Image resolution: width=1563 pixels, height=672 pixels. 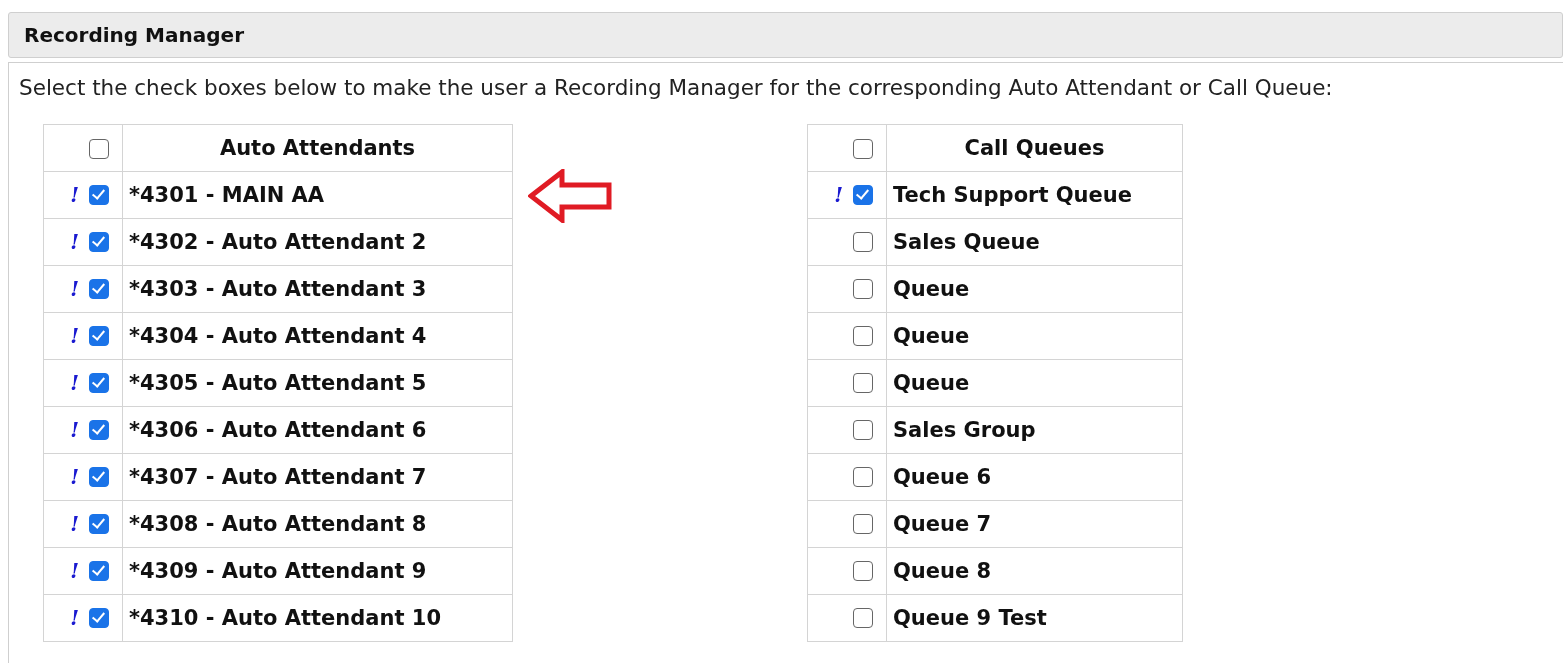 What do you see at coordinates (317, 477) in the screenshot?
I see `table-cell: *4307 - Auto Attendant 7` at bounding box center [317, 477].